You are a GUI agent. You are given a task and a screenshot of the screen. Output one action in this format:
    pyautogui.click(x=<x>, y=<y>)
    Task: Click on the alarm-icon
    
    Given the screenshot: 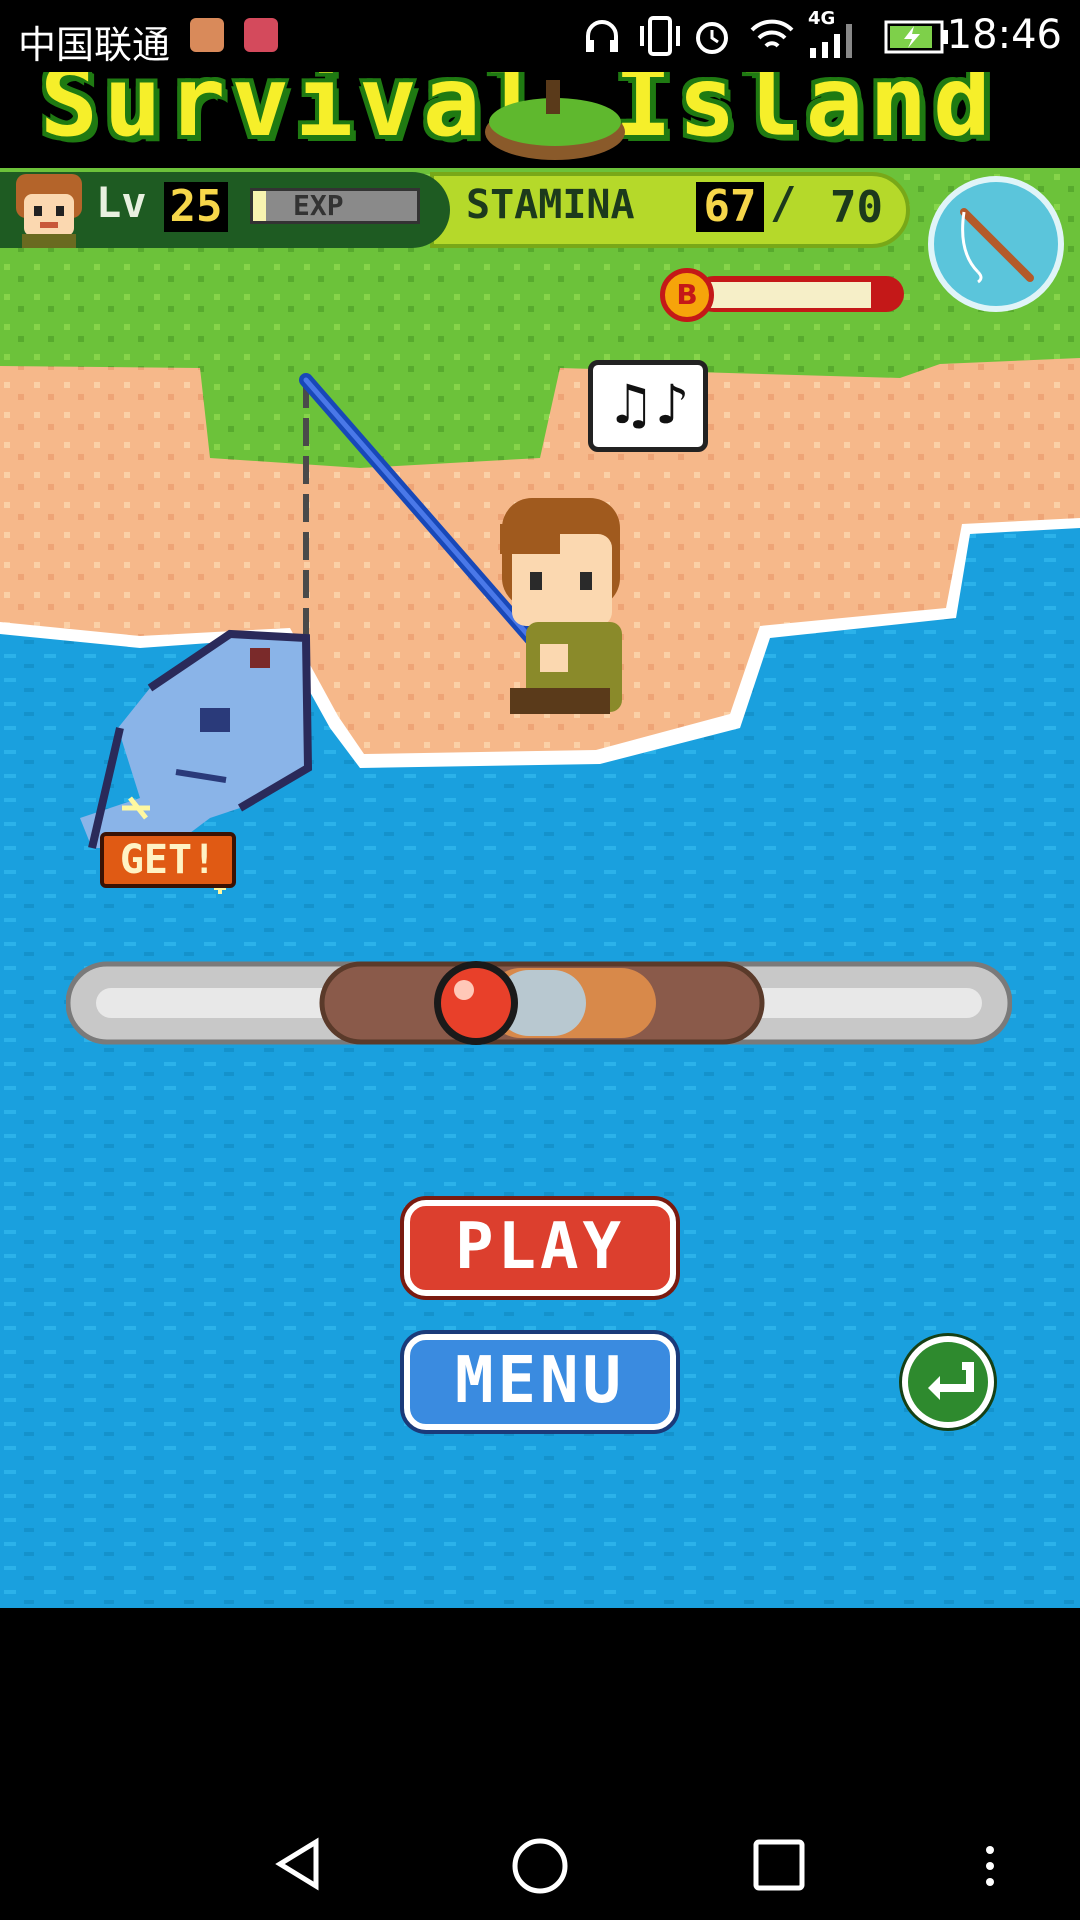 What is the action you would take?
    pyautogui.click(x=712, y=38)
    